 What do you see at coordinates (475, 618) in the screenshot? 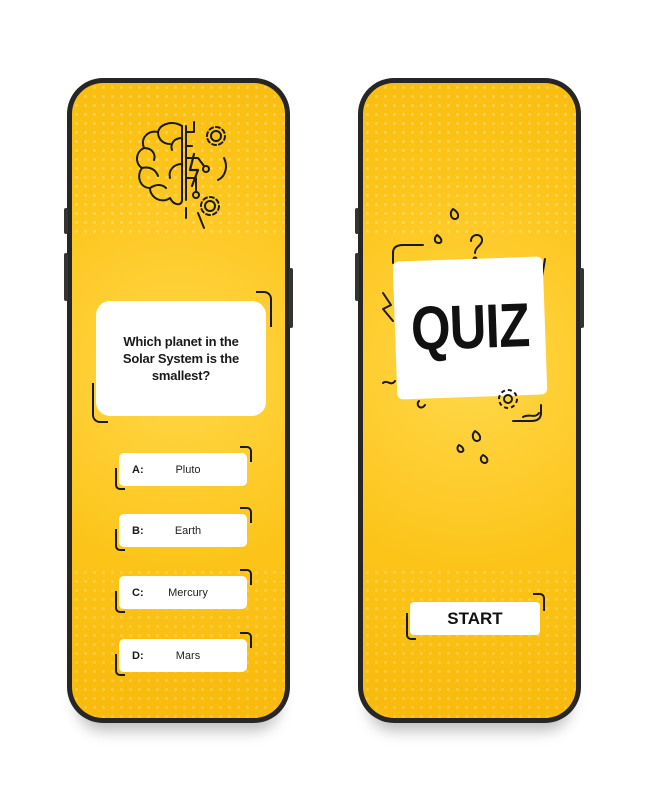
I see `start-button: START` at bounding box center [475, 618].